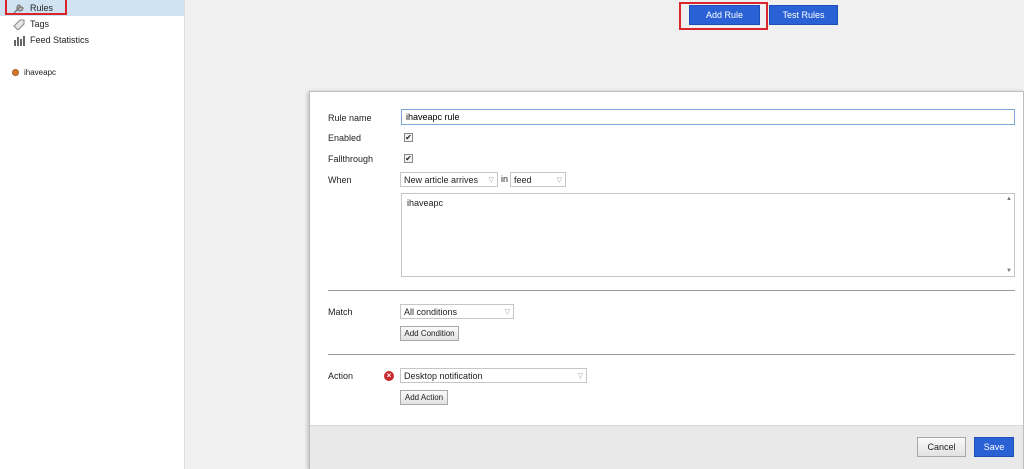 This screenshot has height=469, width=1024. What do you see at coordinates (15, 72) in the screenshot?
I see `feed-dot-icon` at bounding box center [15, 72].